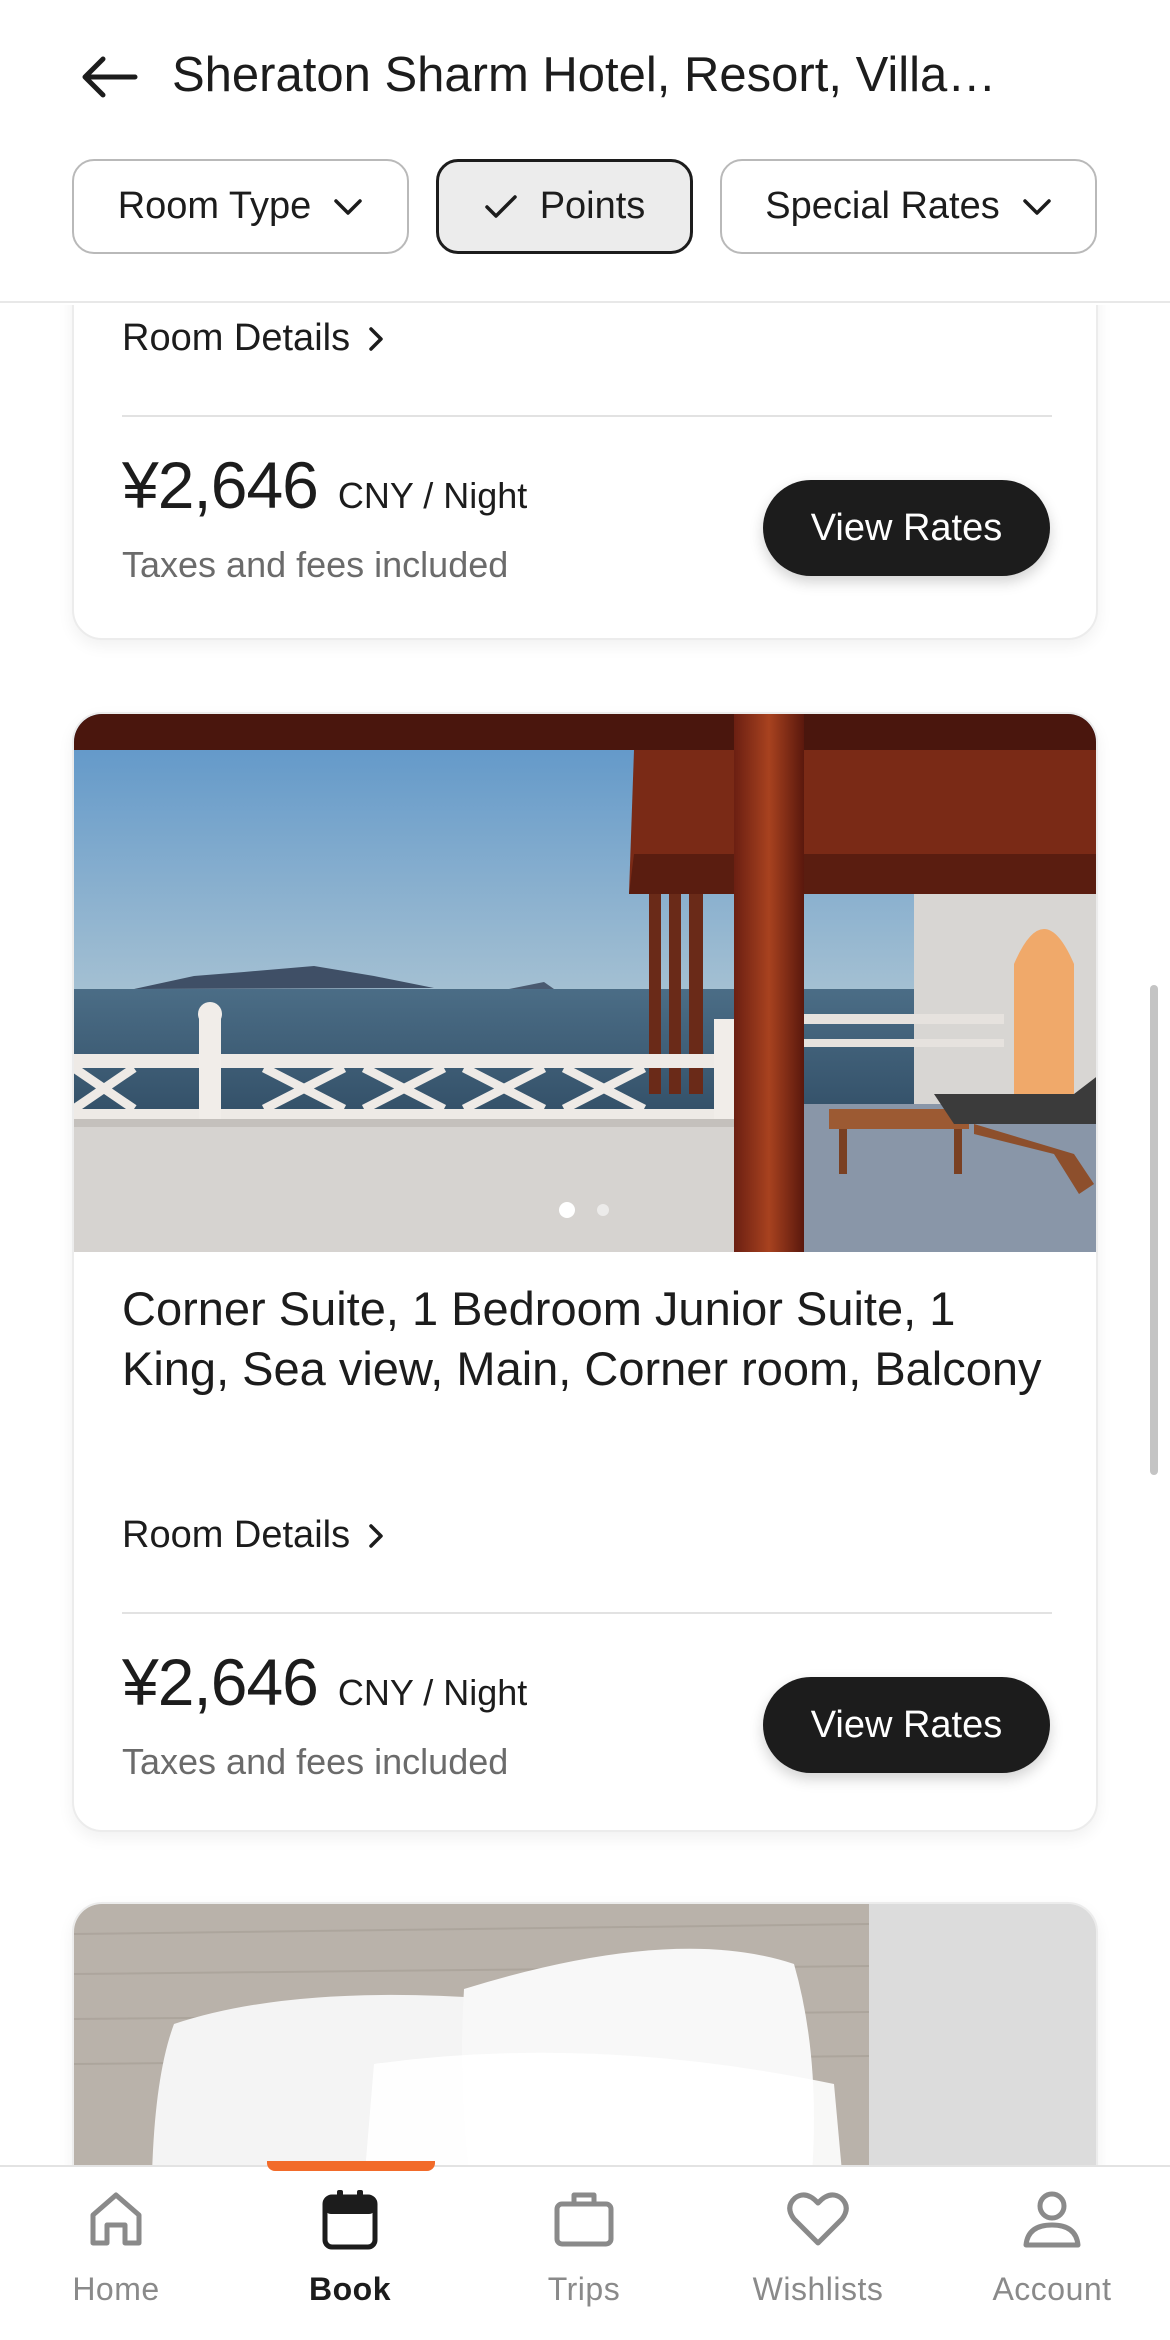  I want to click on nav-book: Book, so click(350, 2247).